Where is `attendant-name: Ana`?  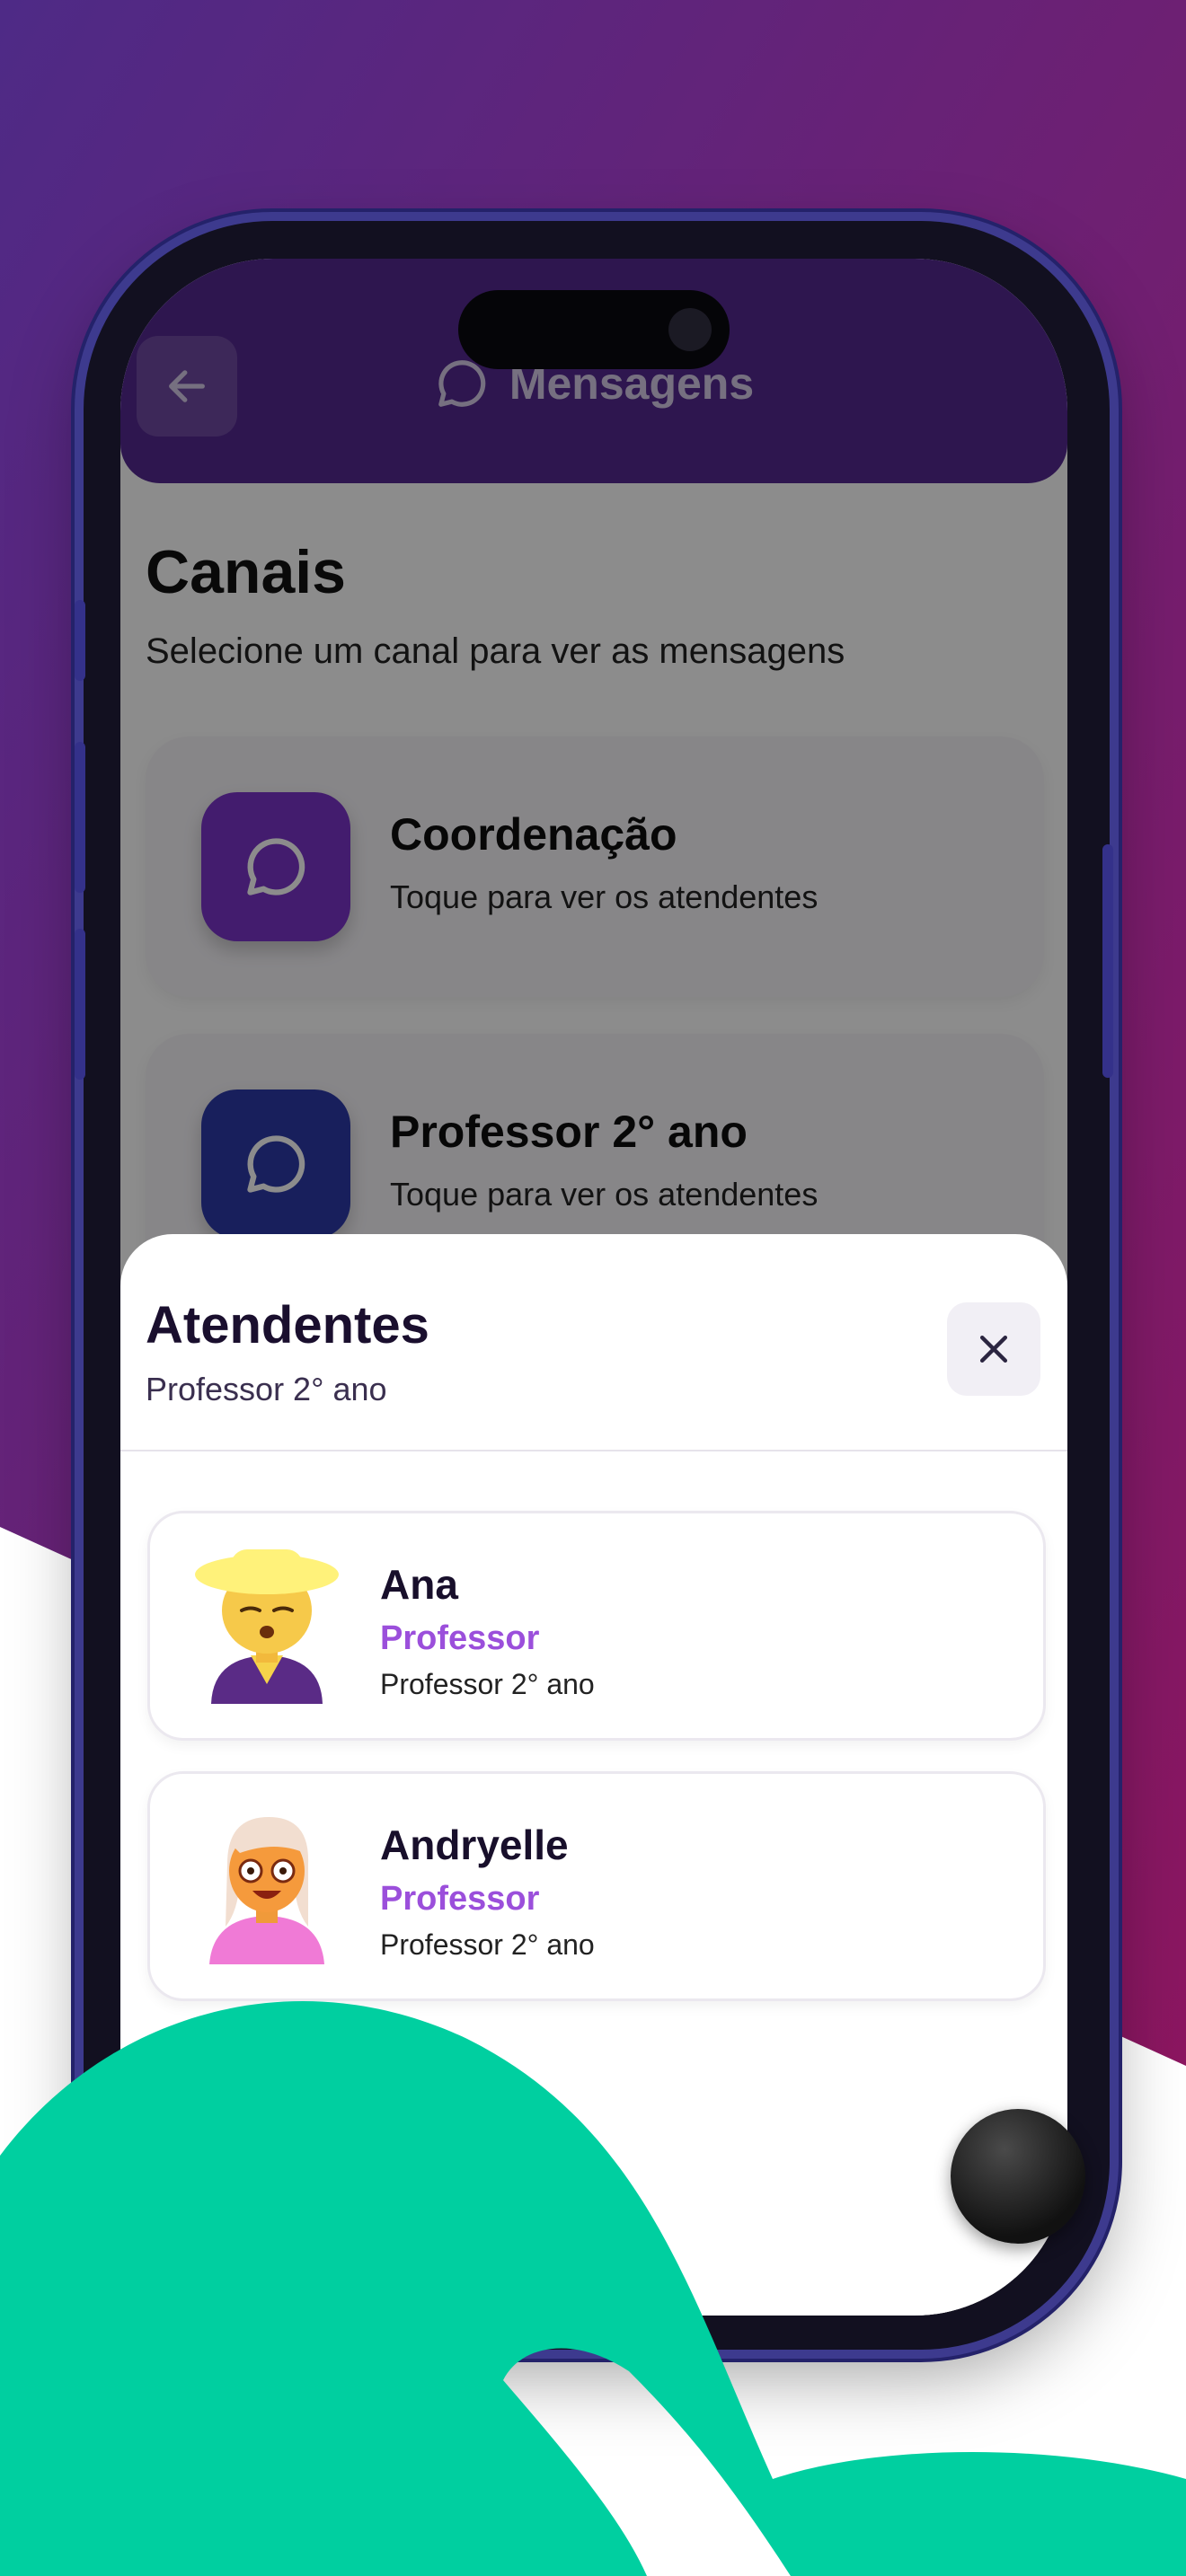
attendant-name: Ana is located at coordinates (419, 1584).